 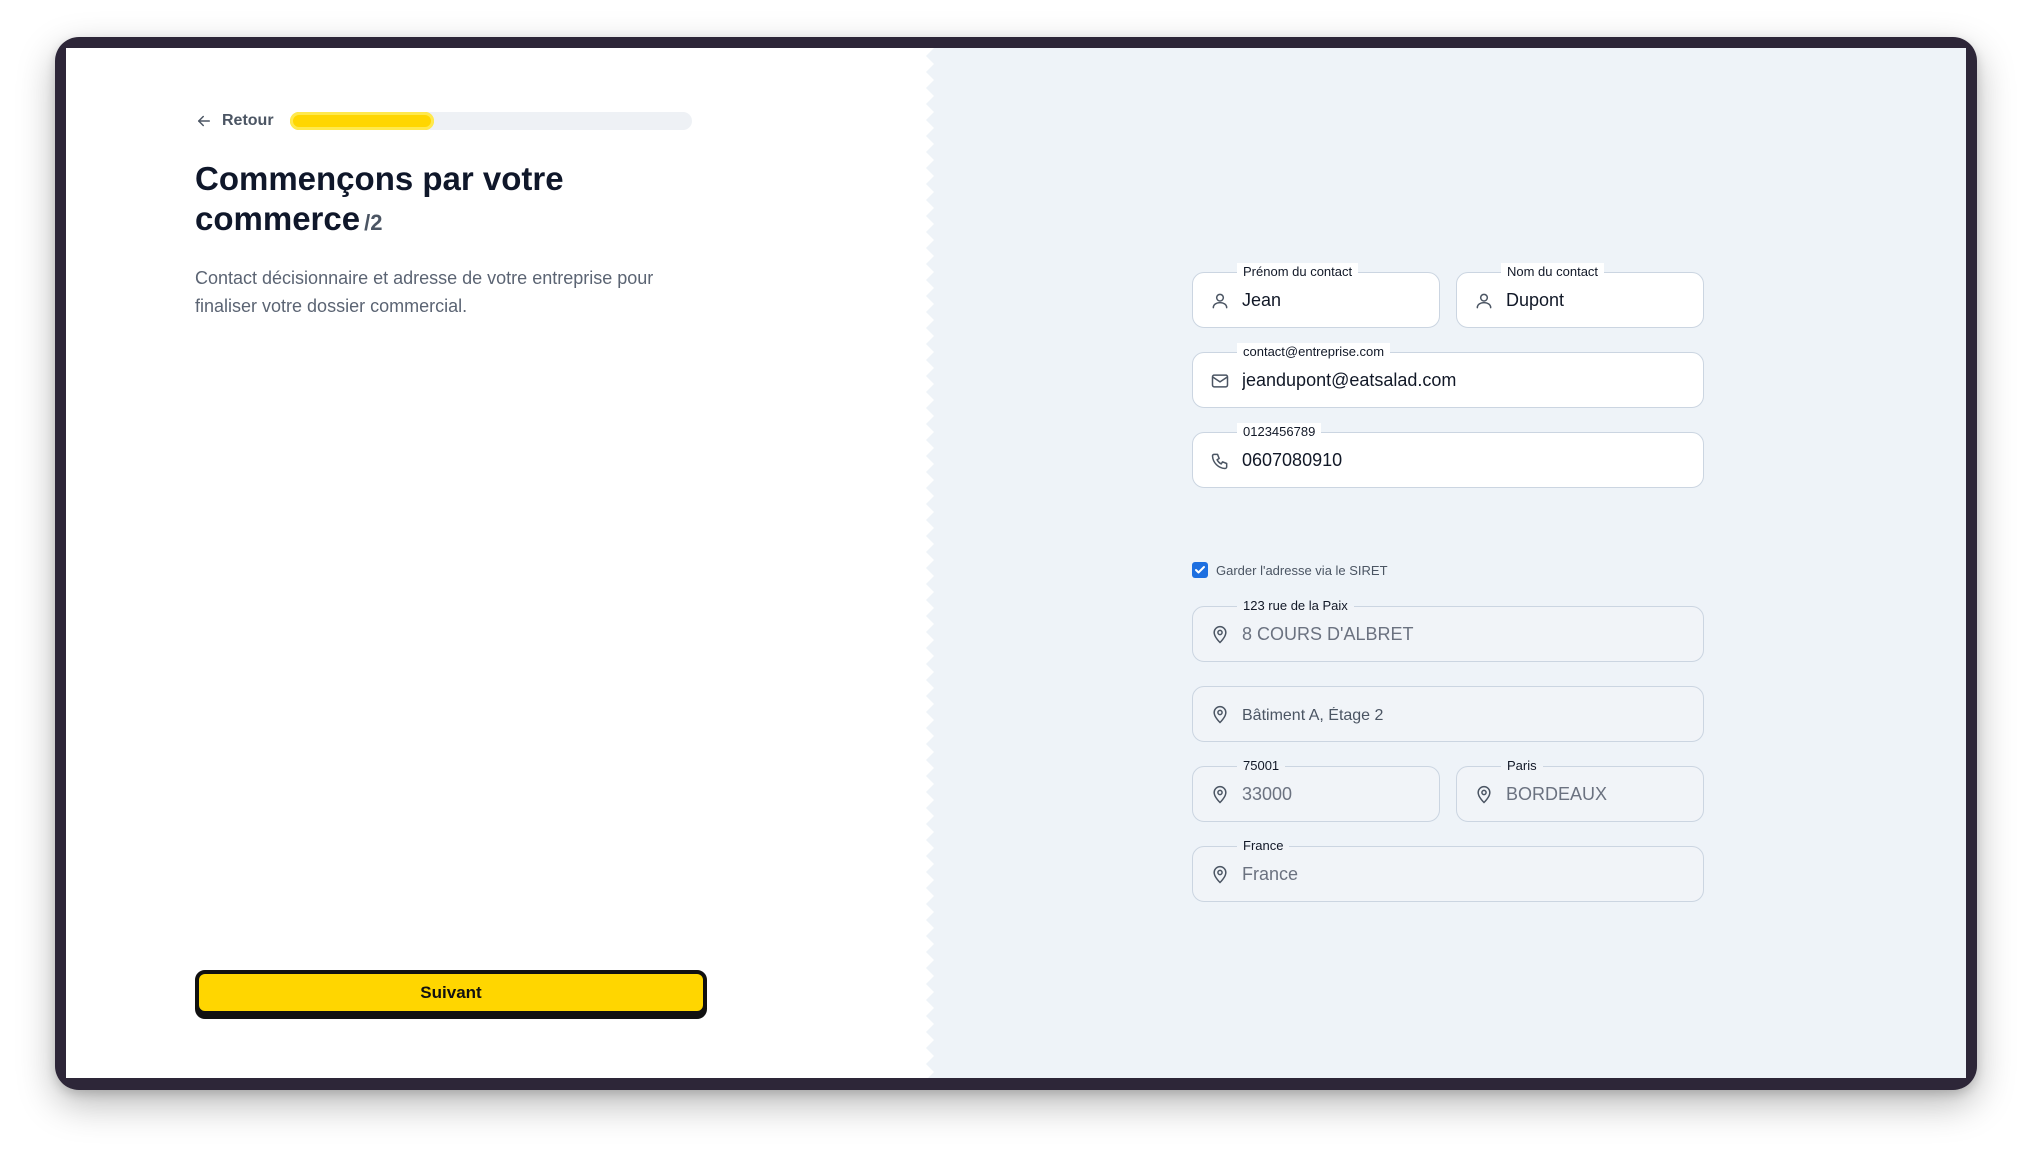 I want to click on city-field: Paris, so click(x=1580, y=789).